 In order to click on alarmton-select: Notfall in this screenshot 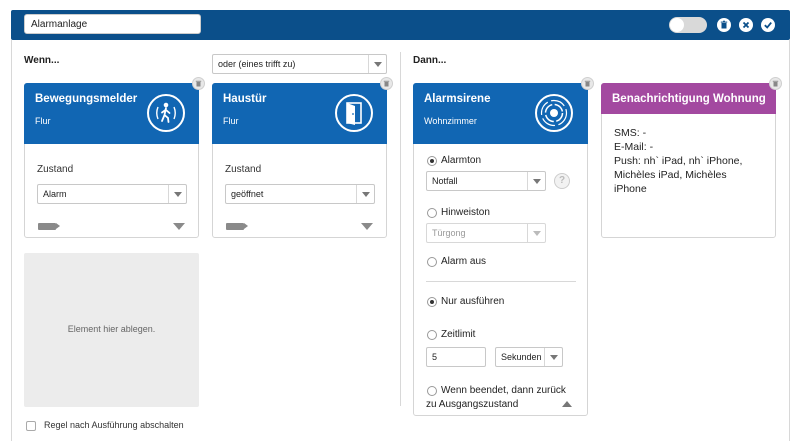, I will do `click(486, 181)`.